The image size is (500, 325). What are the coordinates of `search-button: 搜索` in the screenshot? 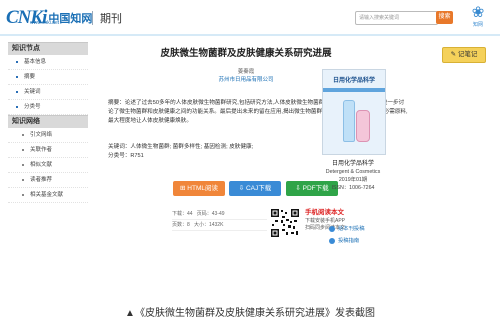 It's located at (444, 17).